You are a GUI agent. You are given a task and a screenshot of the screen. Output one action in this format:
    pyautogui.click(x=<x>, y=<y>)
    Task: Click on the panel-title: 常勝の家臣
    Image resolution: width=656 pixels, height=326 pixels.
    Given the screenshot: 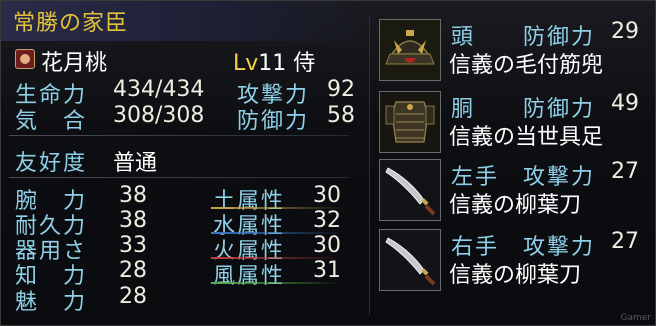 What is the action you would take?
    pyautogui.click(x=71, y=23)
    